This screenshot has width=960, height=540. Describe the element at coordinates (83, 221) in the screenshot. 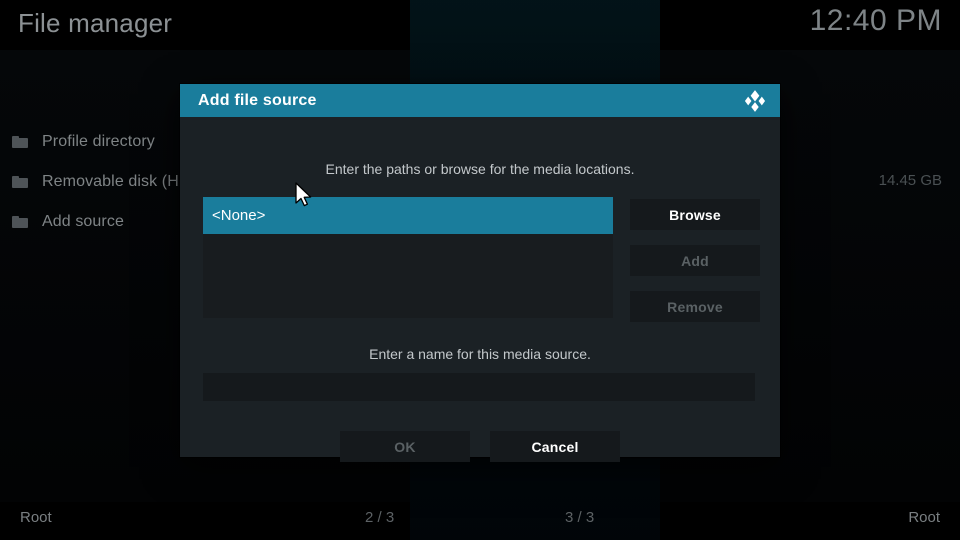

I see `list-item-label: Add source` at that location.